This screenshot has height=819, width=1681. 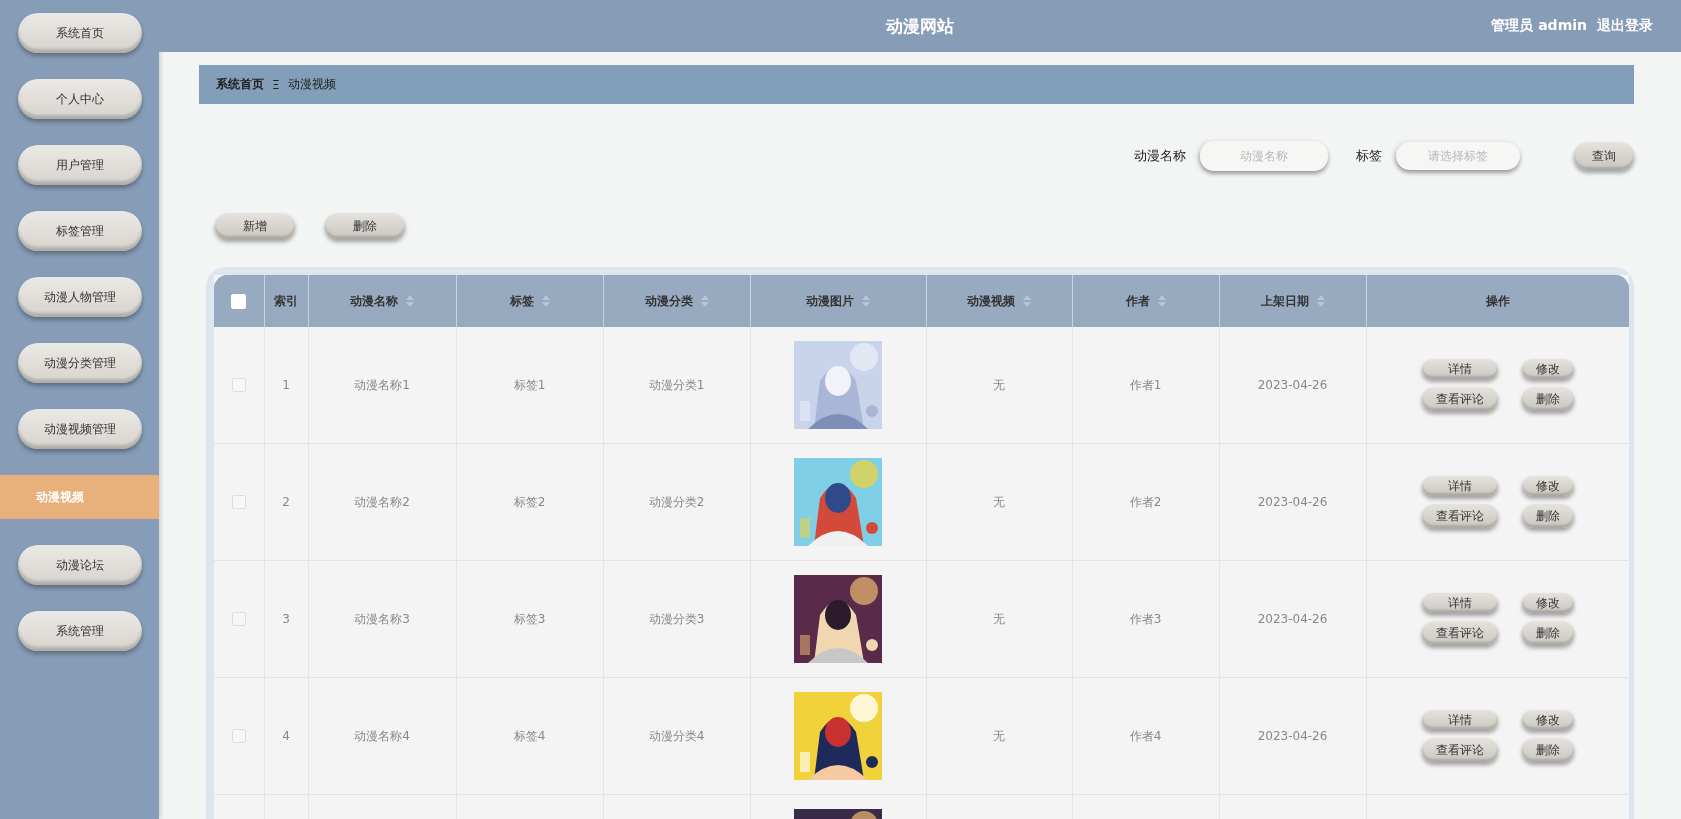 I want to click on add-button: 新增, so click(x=255, y=226).